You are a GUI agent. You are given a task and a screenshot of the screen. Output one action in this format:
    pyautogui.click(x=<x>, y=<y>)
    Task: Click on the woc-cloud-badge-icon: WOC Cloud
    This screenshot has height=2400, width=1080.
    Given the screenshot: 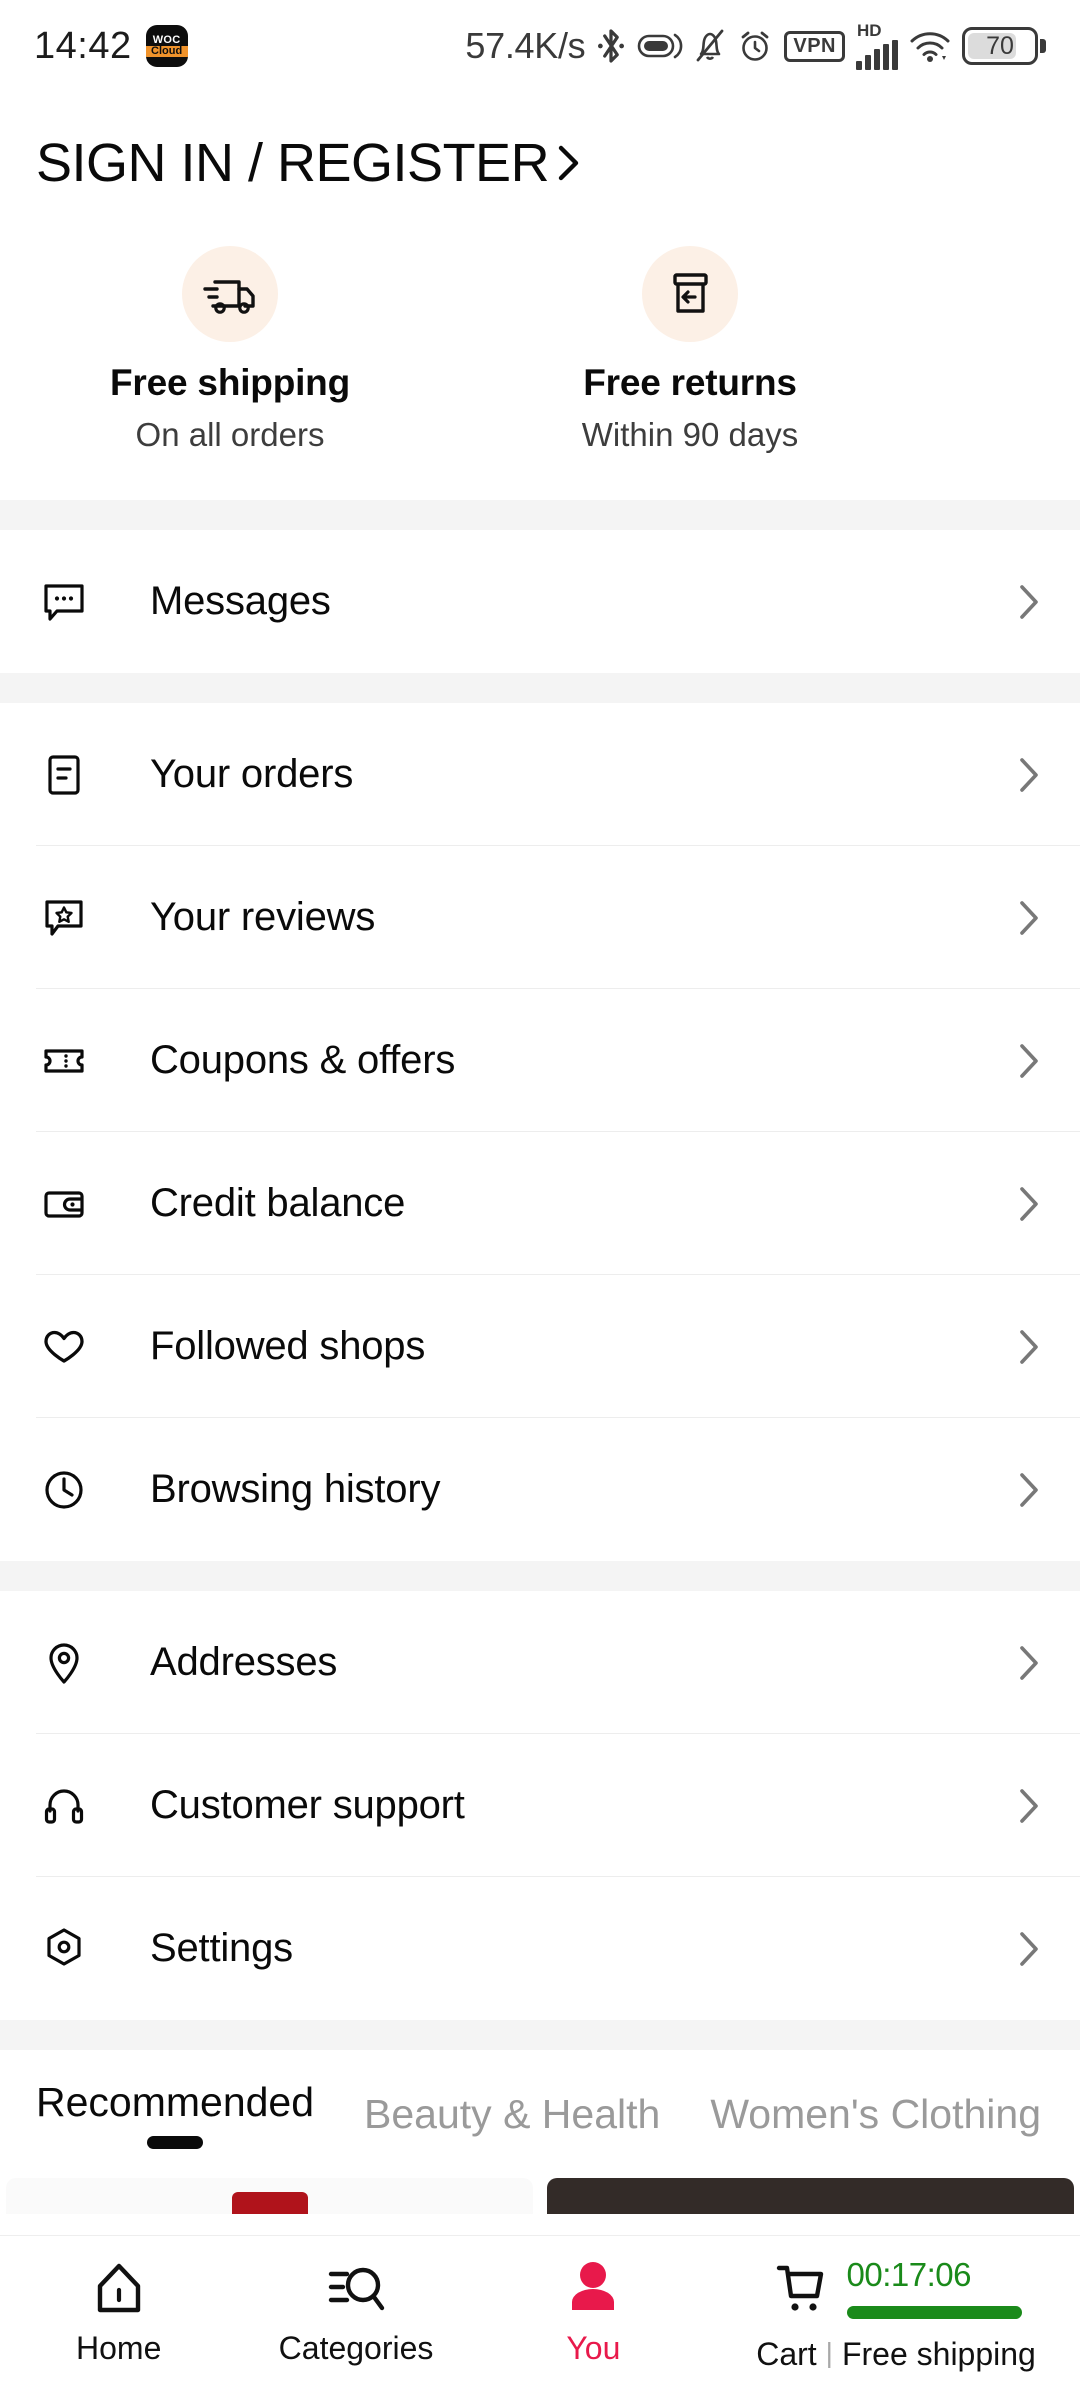 What is the action you would take?
    pyautogui.click(x=166, y=46)
    